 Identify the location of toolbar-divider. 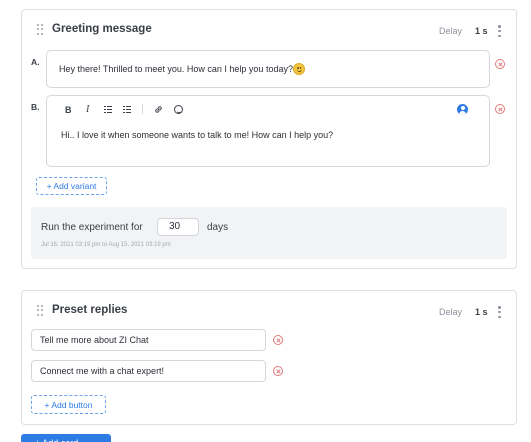
(142, 109).